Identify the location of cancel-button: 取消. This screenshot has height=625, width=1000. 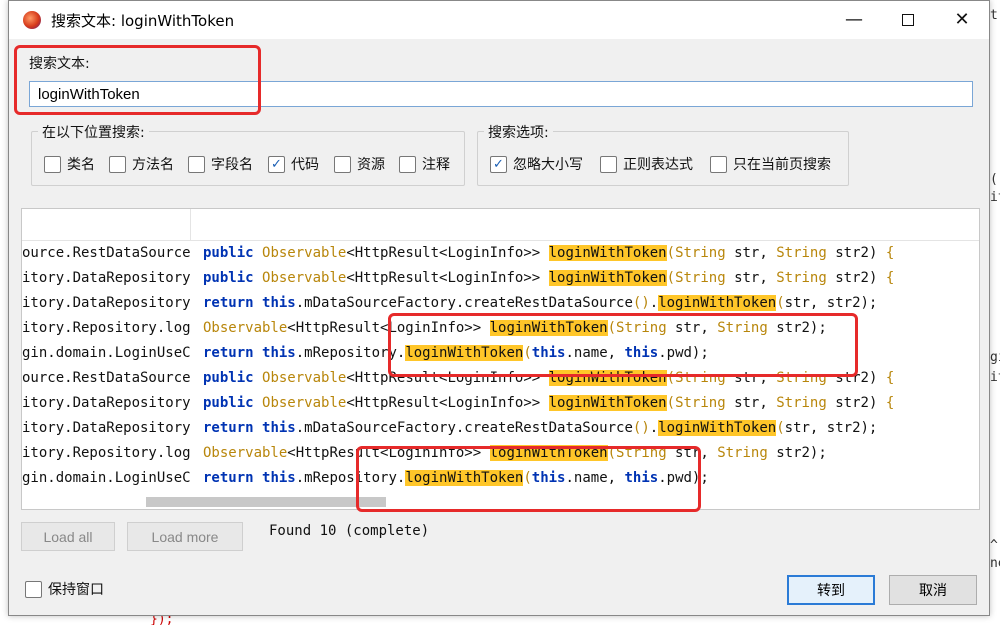
(933, 590).